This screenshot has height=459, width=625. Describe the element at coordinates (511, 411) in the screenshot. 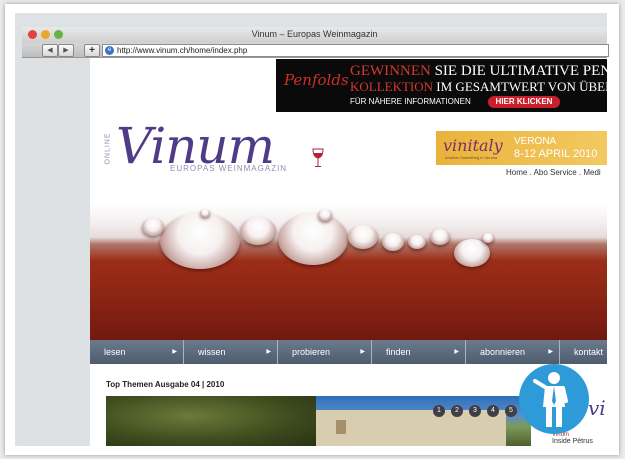

I see `pager-dot-5: 5` at that location.